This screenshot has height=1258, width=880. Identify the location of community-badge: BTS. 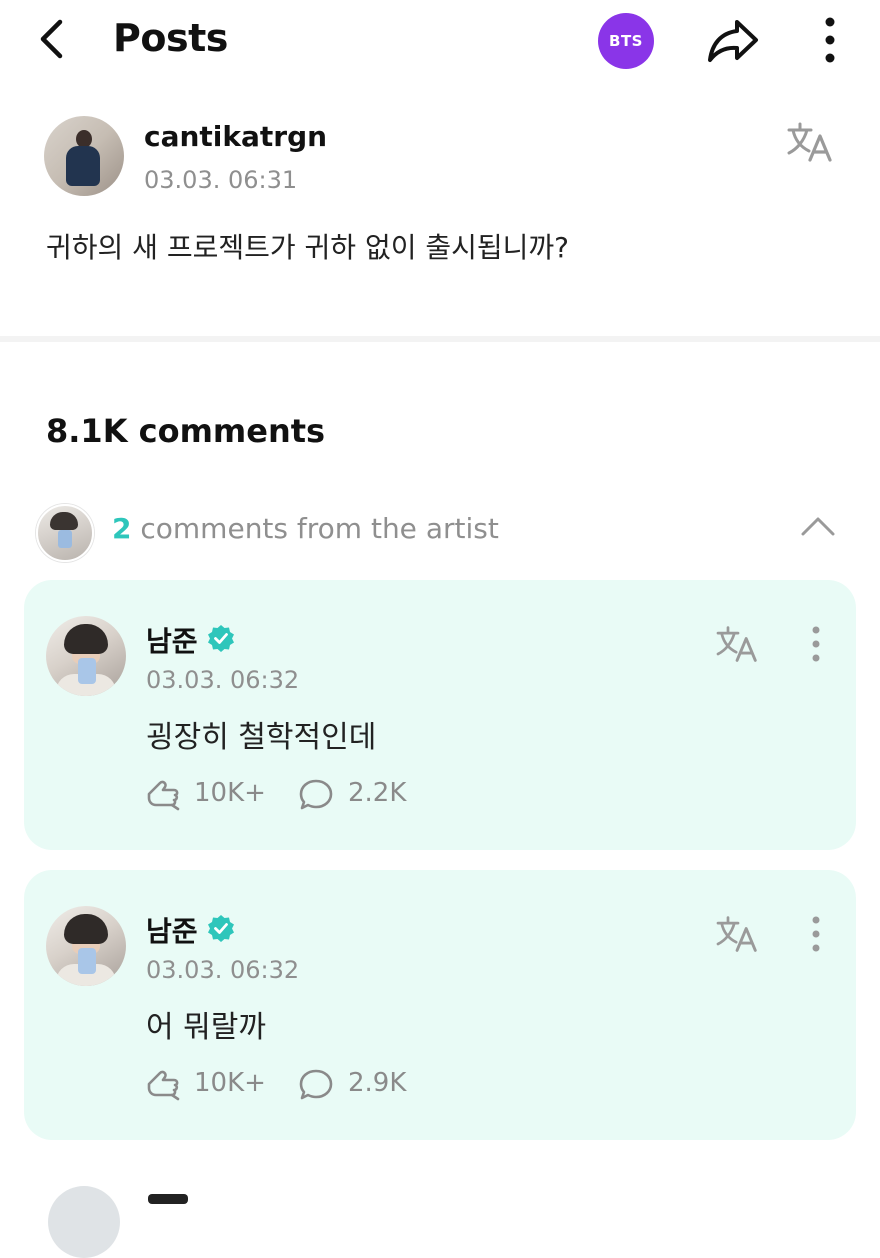
(626, 41).